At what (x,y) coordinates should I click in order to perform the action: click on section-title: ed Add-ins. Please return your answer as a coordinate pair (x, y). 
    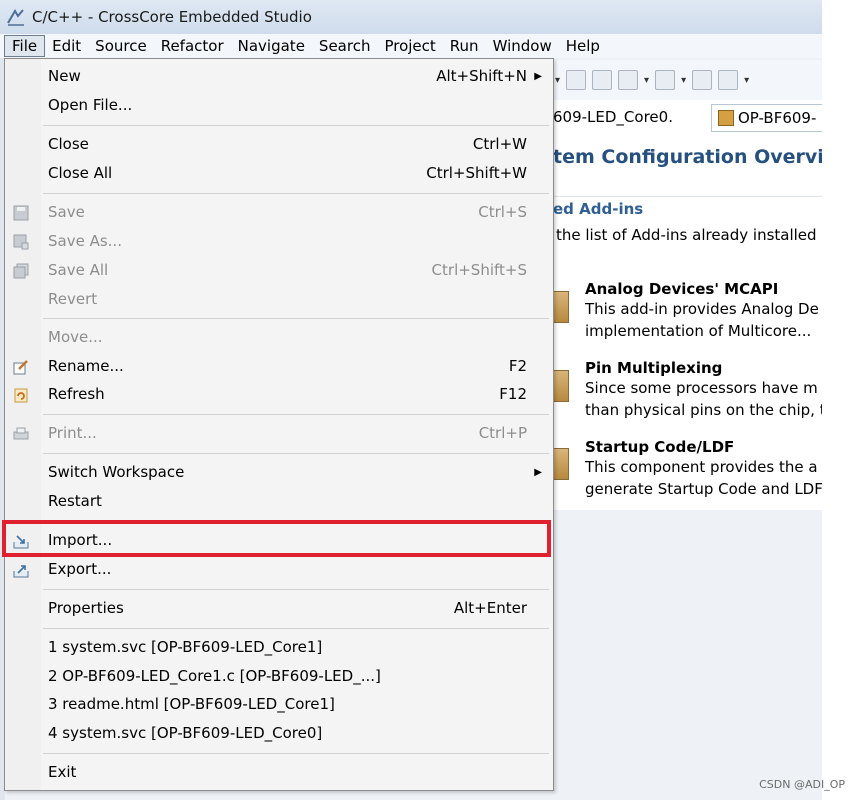
    Looking at the image, I should click on (598, 209).